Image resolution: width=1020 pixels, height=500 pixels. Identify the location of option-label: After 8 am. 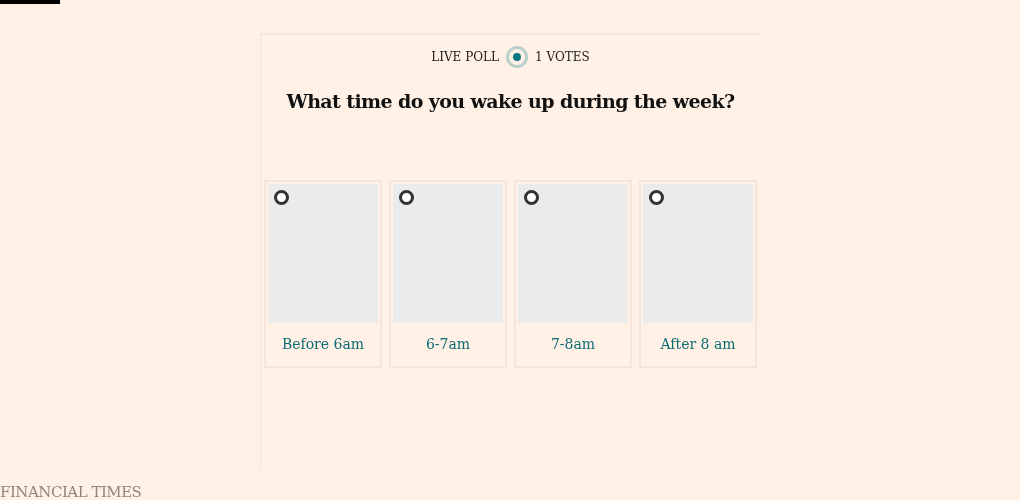
(698, 343).